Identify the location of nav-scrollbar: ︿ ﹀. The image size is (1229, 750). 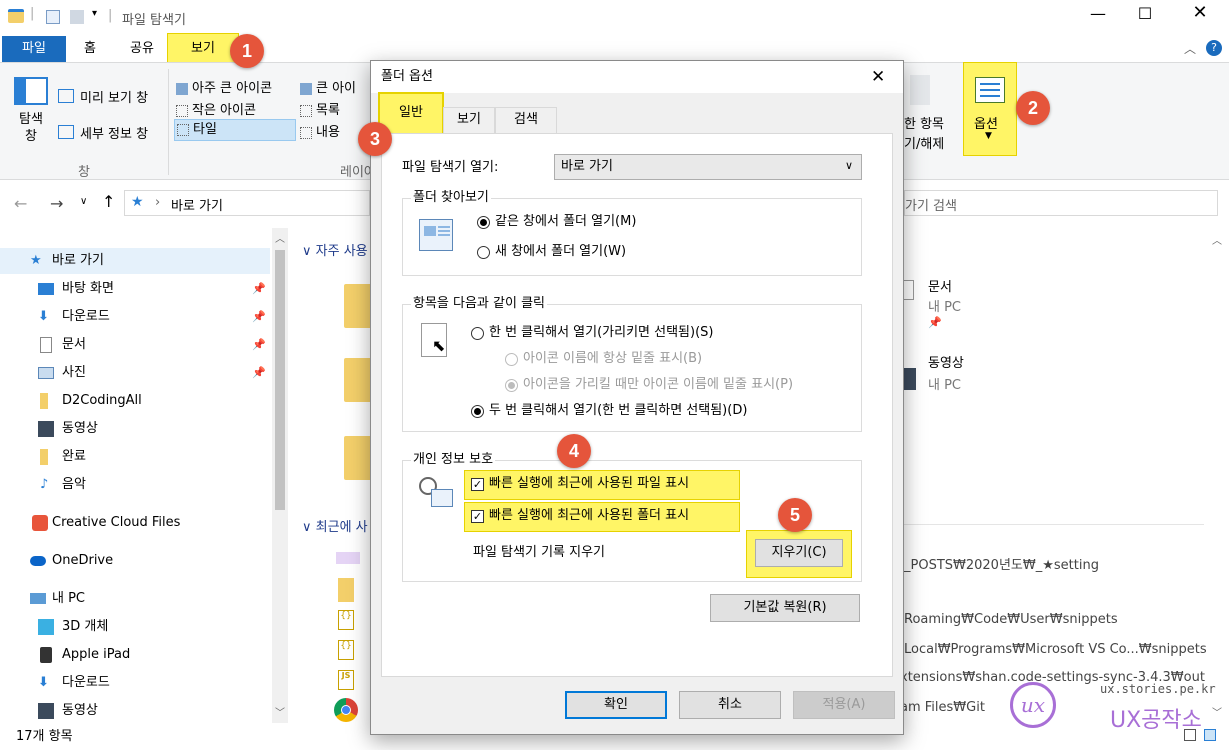
(280, 475).